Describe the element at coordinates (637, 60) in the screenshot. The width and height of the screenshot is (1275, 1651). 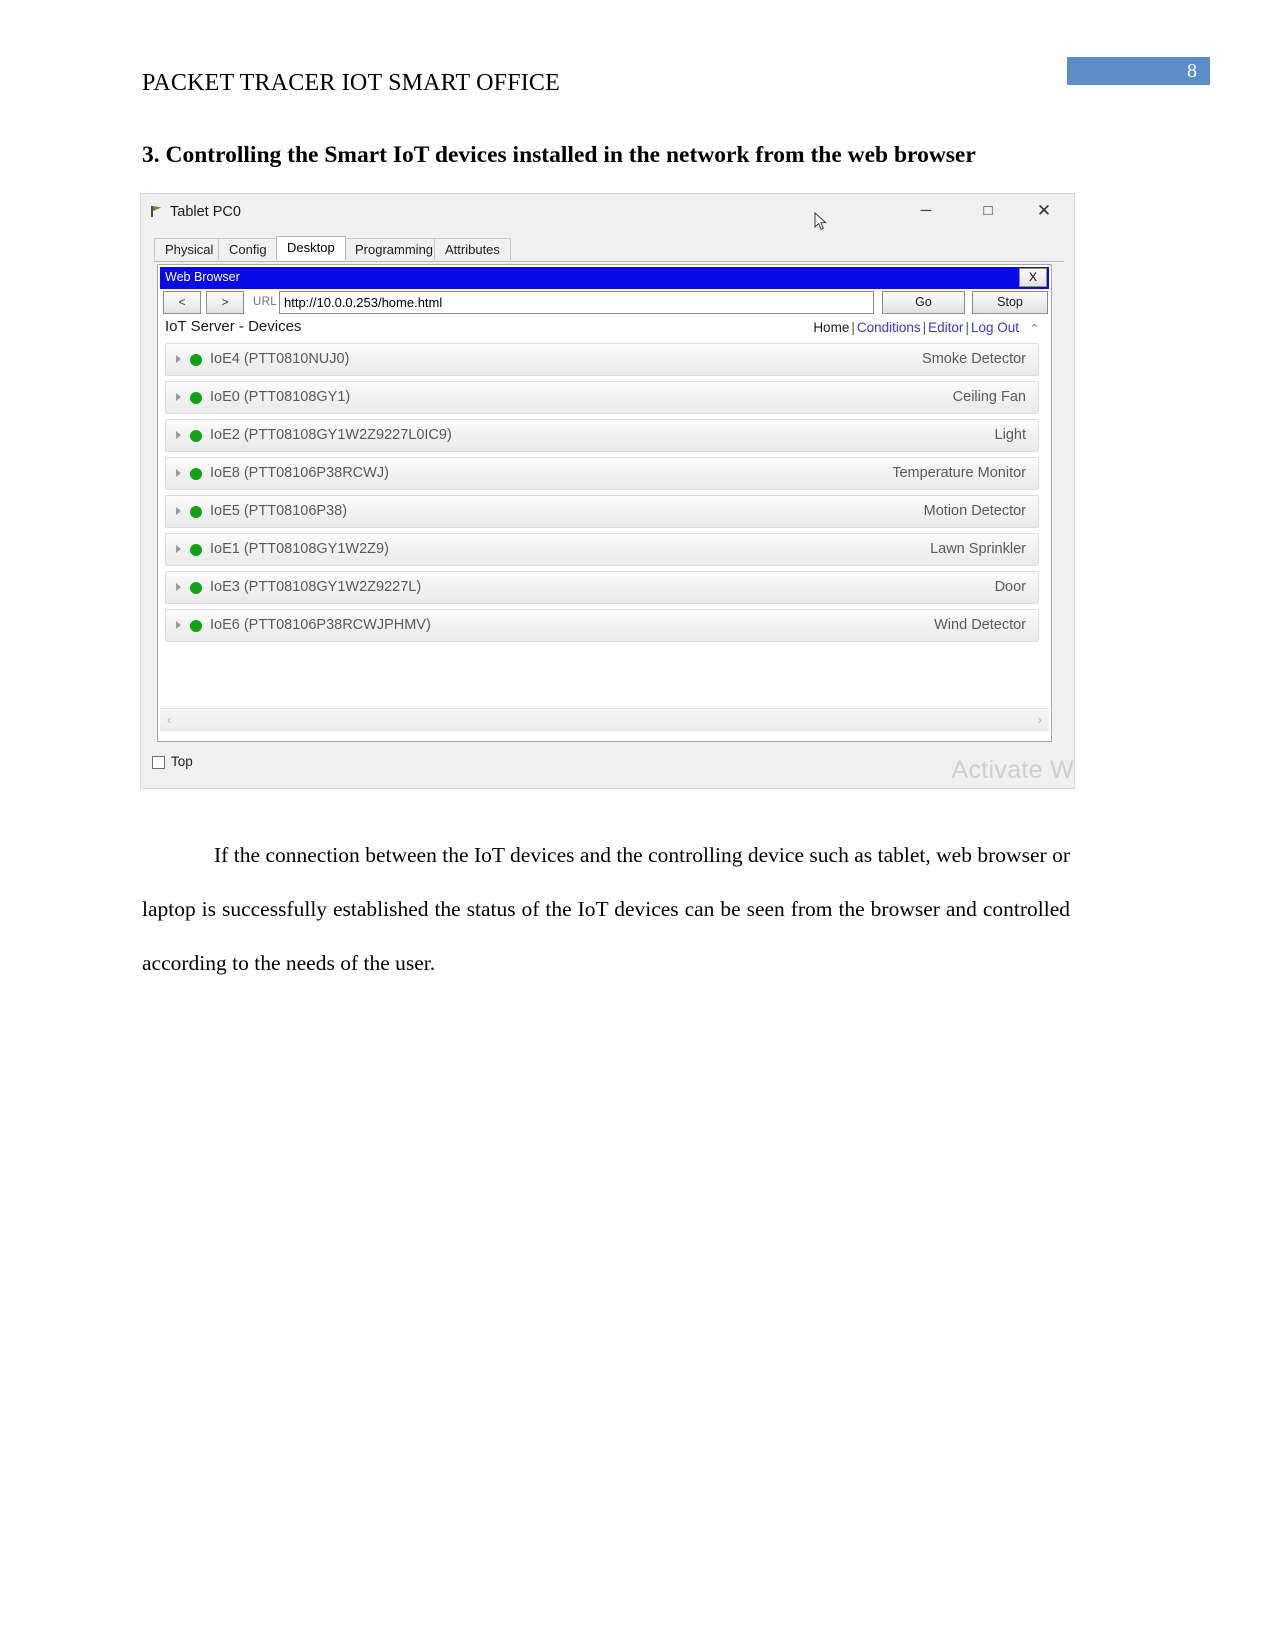
I see `document-header: PACKET TRACER IOT SMART OFFICE 8` at that location.